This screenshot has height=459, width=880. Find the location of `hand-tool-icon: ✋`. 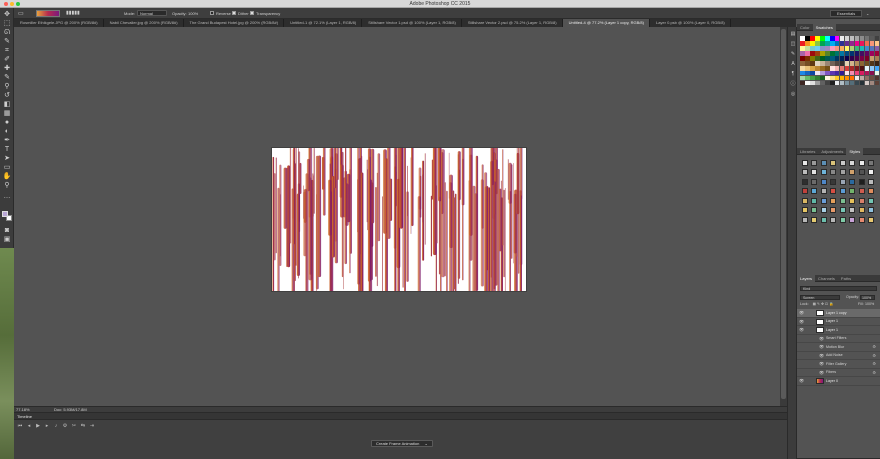

hand-tool-icon: ✋ is located at coordinates (7, 177).